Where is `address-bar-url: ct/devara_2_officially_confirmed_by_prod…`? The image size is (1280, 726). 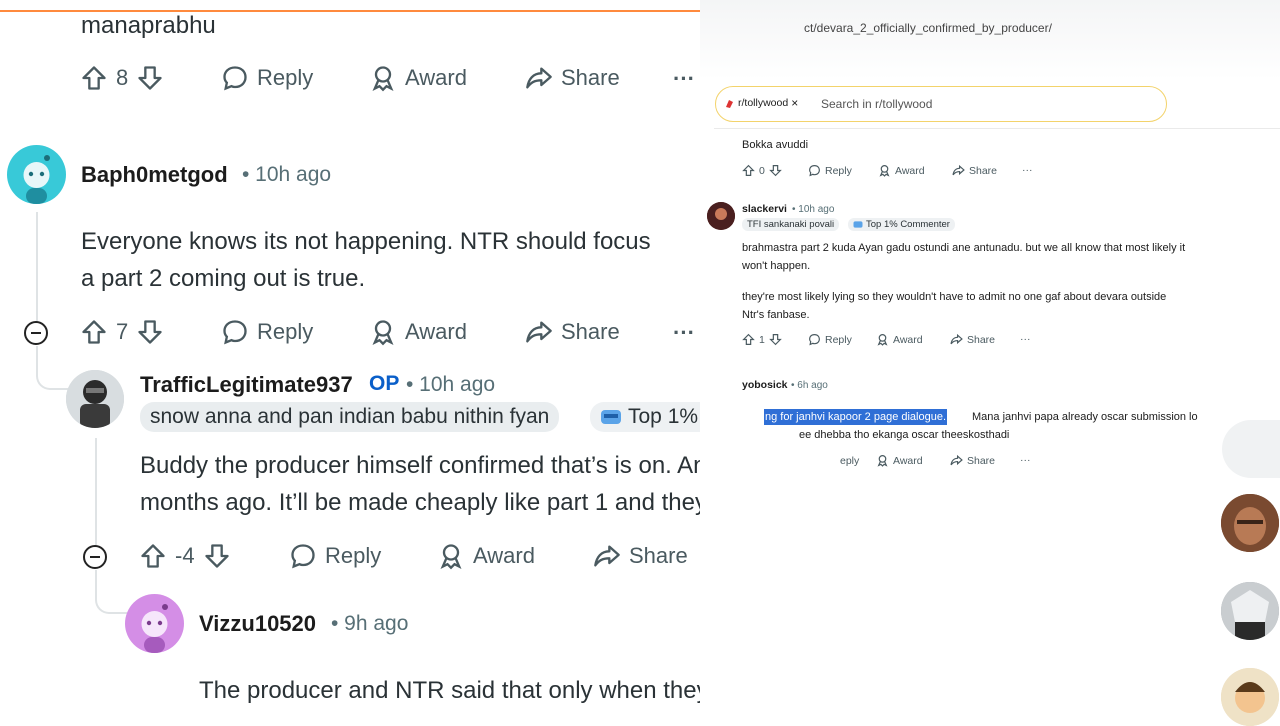
address-bar-url: ct/devara_2_officially_confirmed_by_prod… is located at coordinates (928, 28).